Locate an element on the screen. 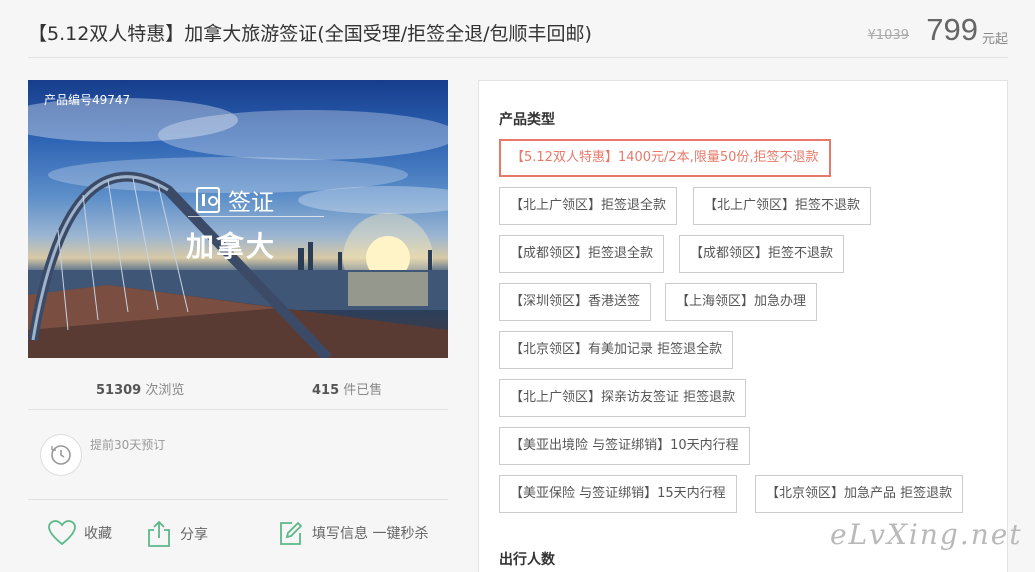 This screenshot has width=1035, height=572. option-7: 【北京领区】有美加记录 拒签退全款 is located at coordinates (616, 350).